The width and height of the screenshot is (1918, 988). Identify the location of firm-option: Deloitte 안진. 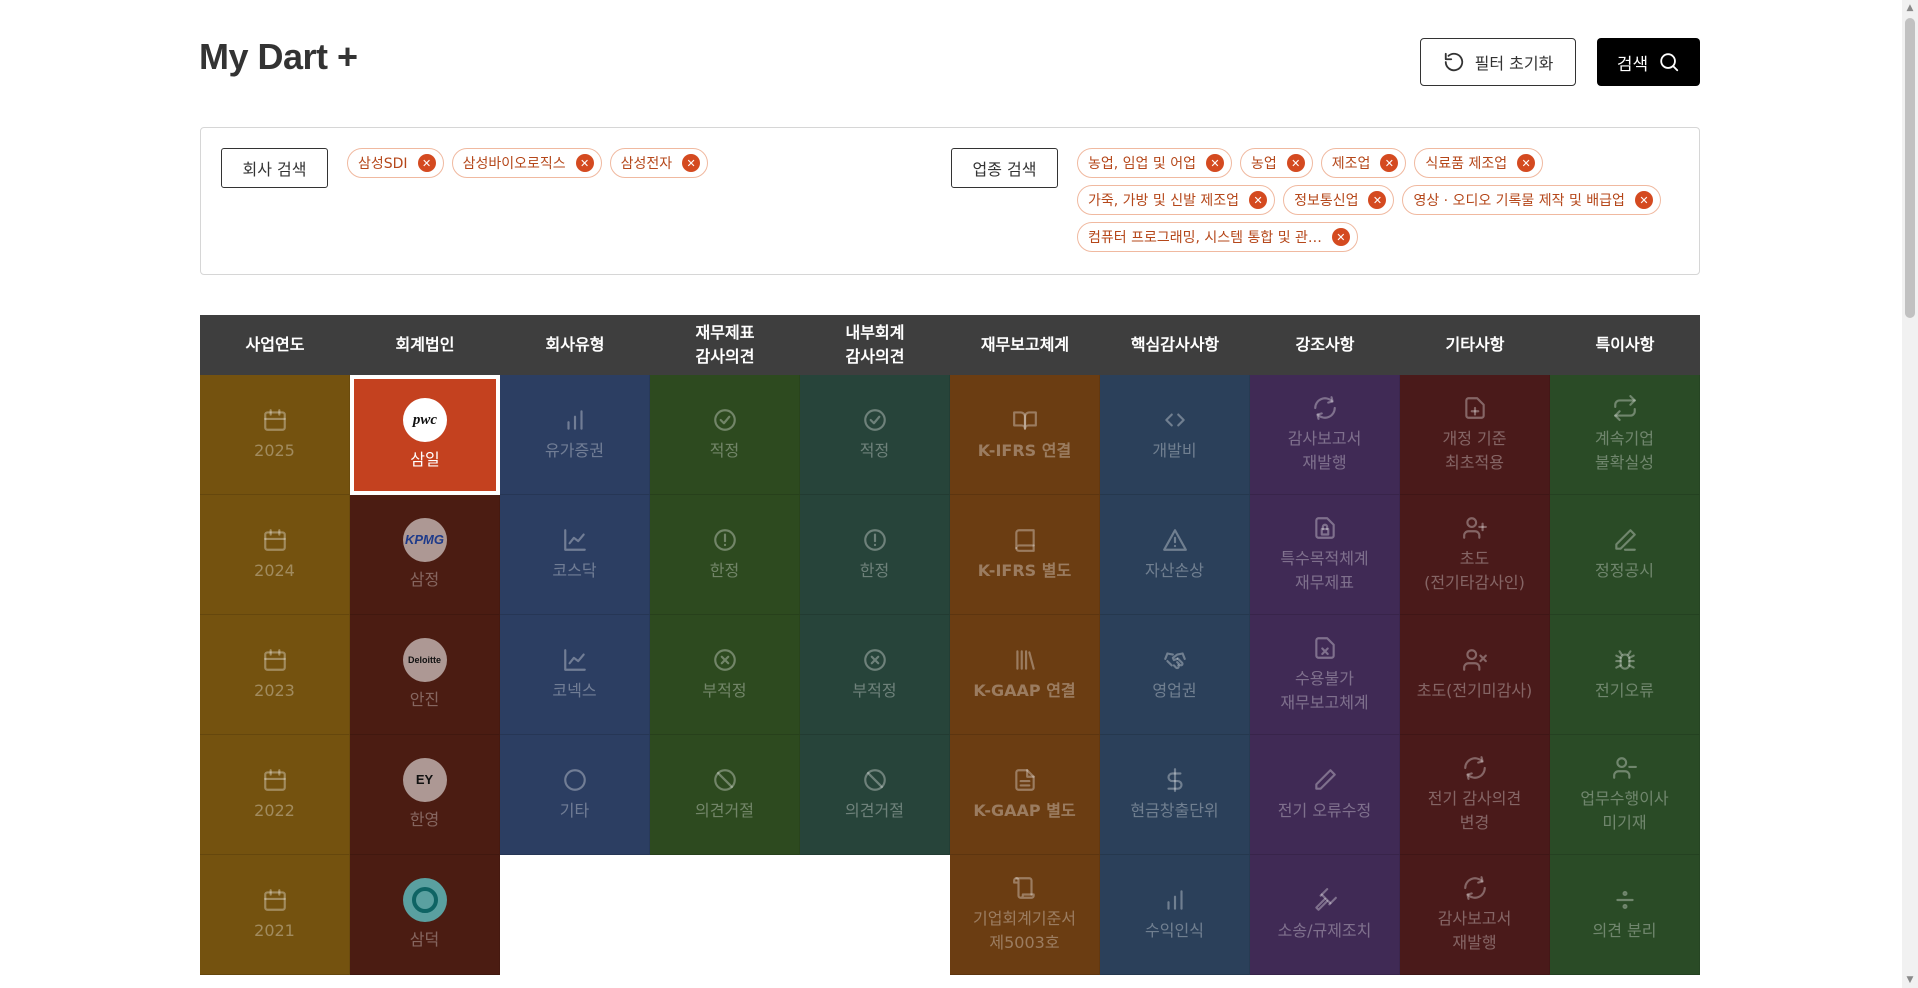
(425, 675).